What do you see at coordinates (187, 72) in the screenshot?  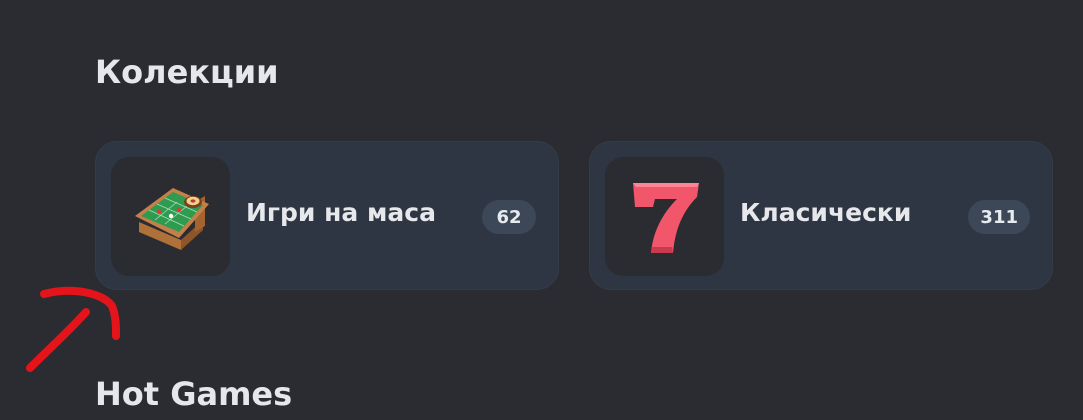 I see `collections-heading: Колекции` at bounding box center [187, 72].